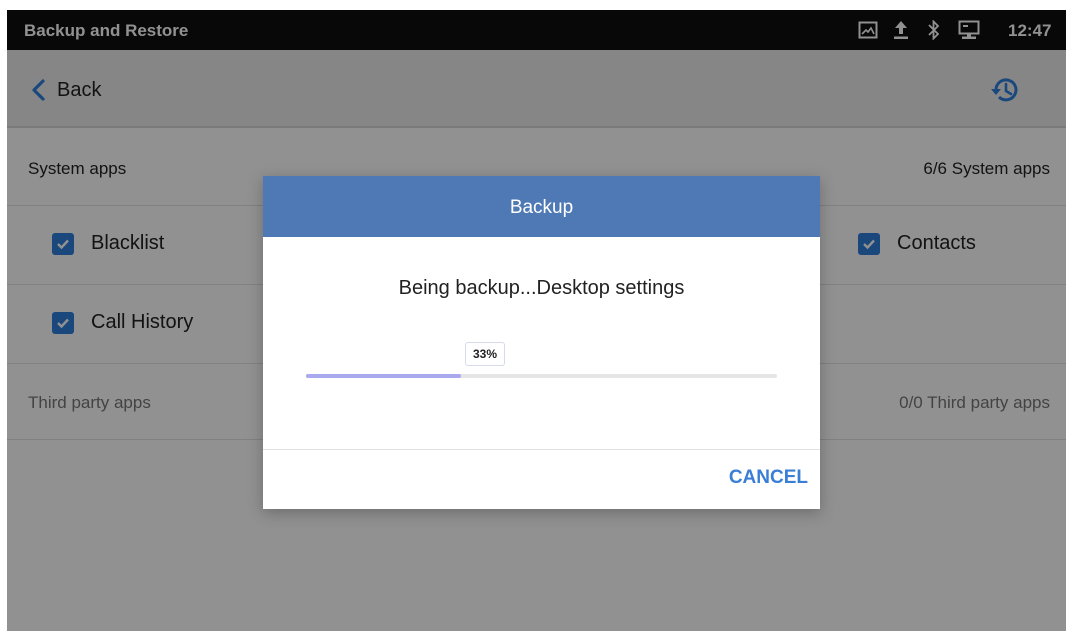  Describe the element at coordinates (384, 376) in the screenshot. I see `progress-bar-fill` at that location.